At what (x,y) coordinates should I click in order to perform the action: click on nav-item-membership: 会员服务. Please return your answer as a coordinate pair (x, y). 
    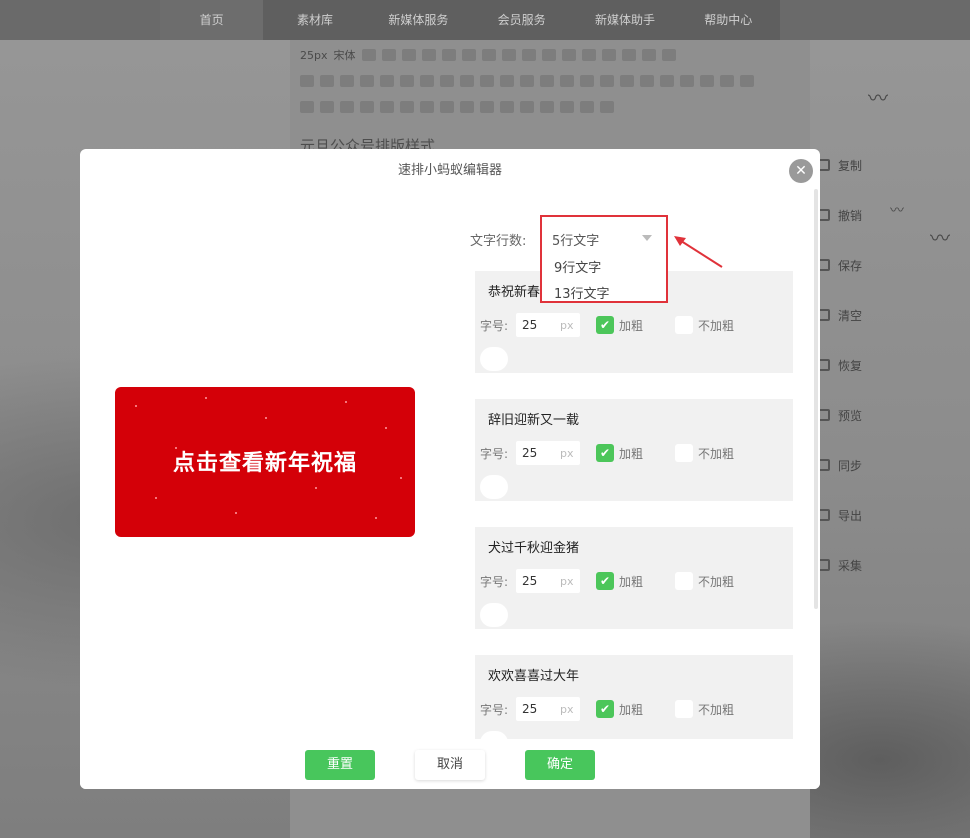
    Looking at the image, I should click on (521, 20).